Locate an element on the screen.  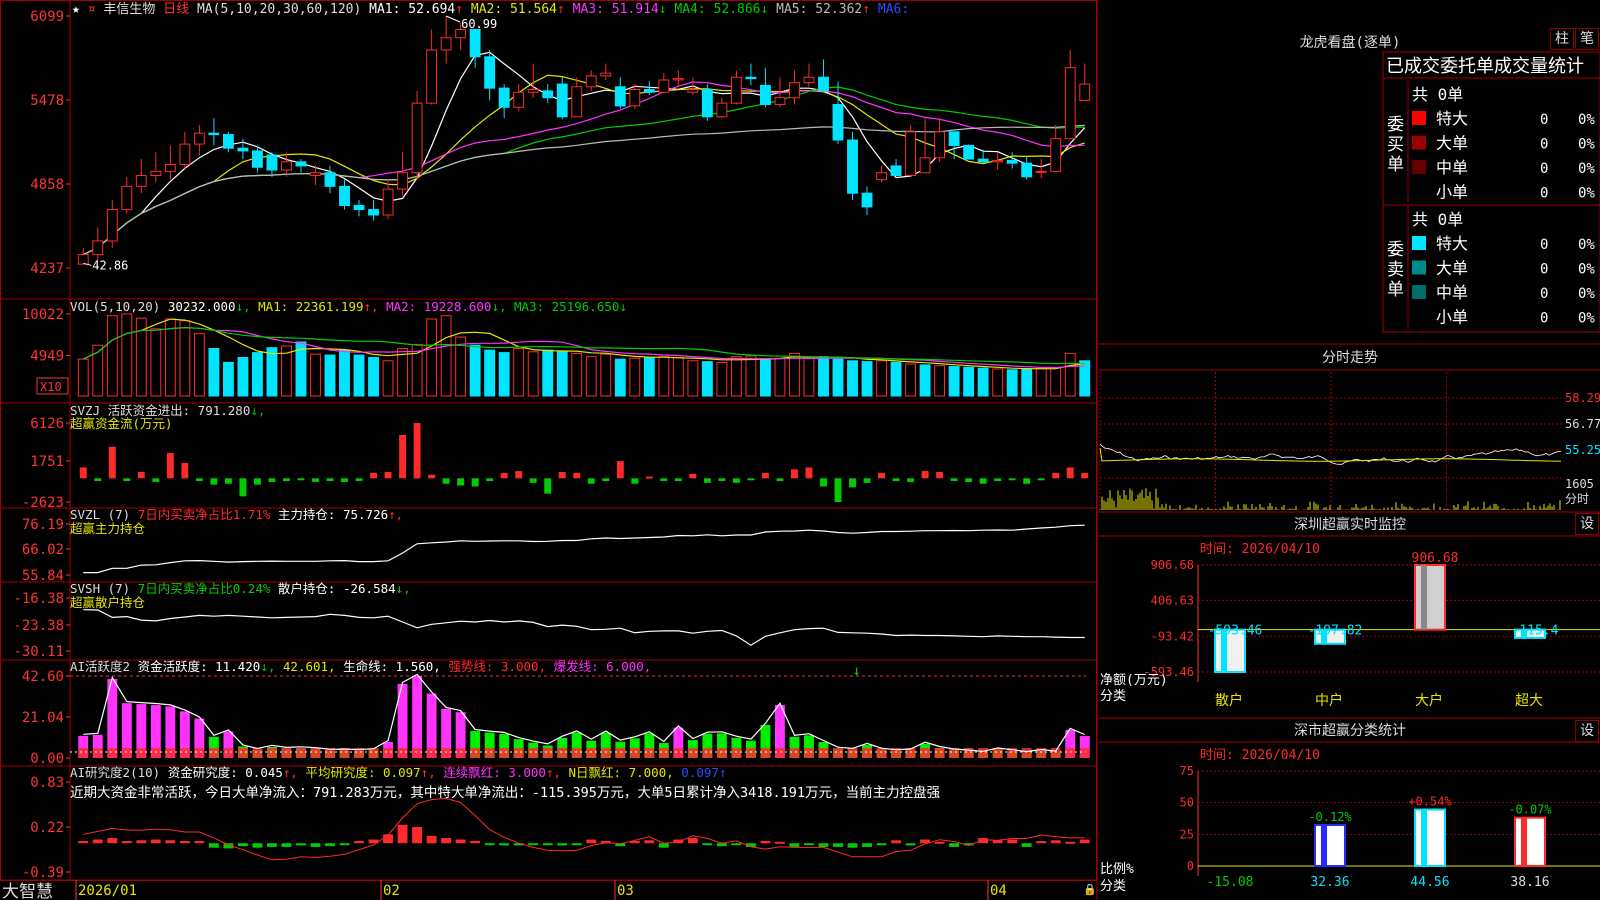
retail-position-line is located at coordinates (584, 627).